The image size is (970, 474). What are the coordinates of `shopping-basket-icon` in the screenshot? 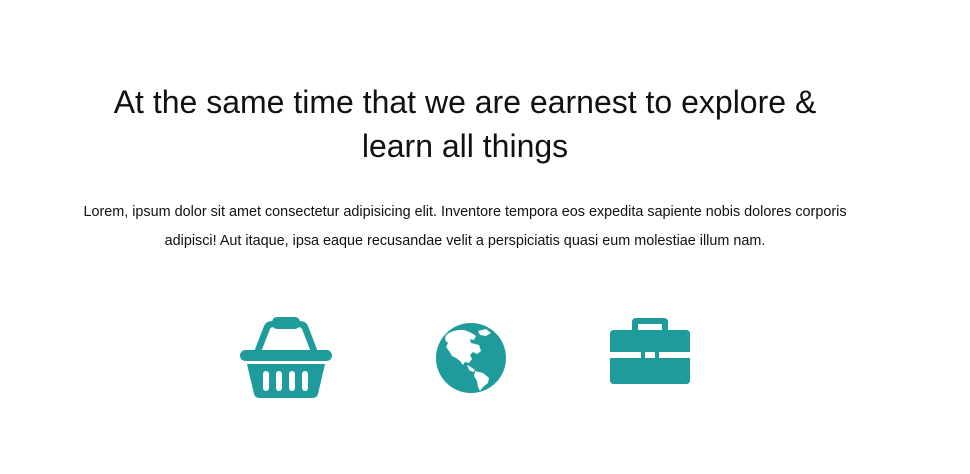 It's located at (286, 358).